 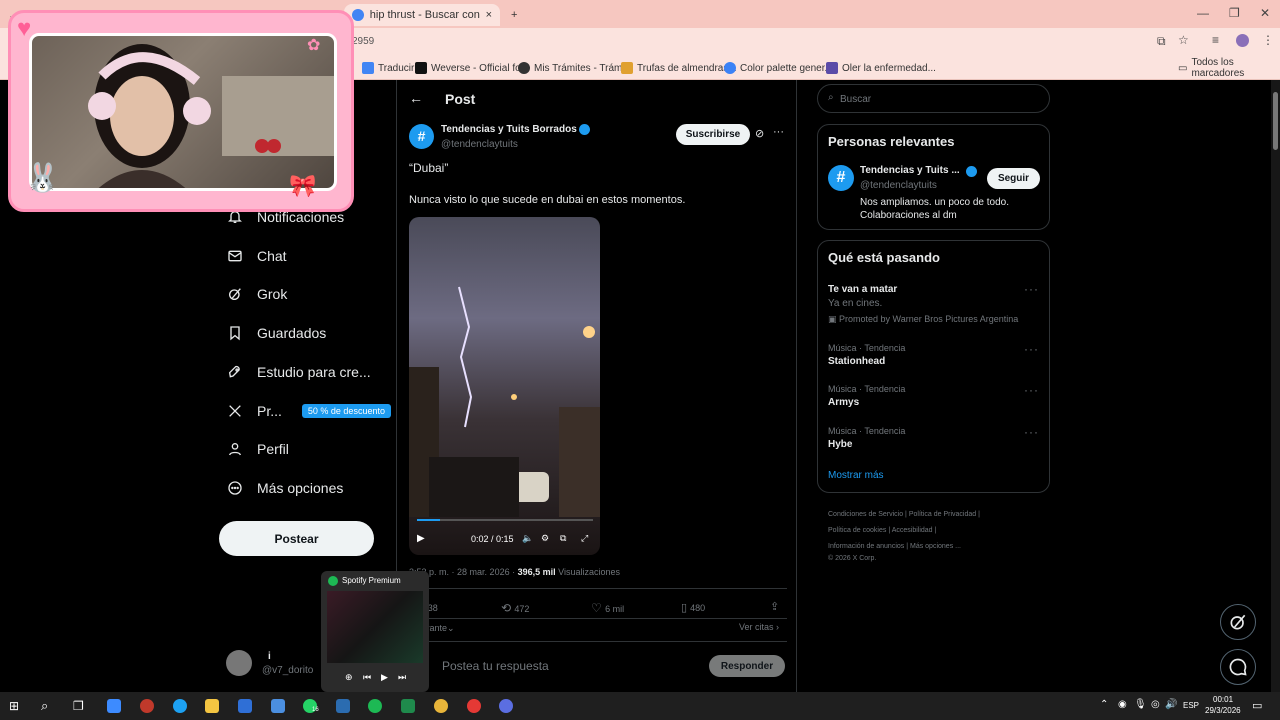 I want to click on media-player-icon, so click(x=474, y=706).